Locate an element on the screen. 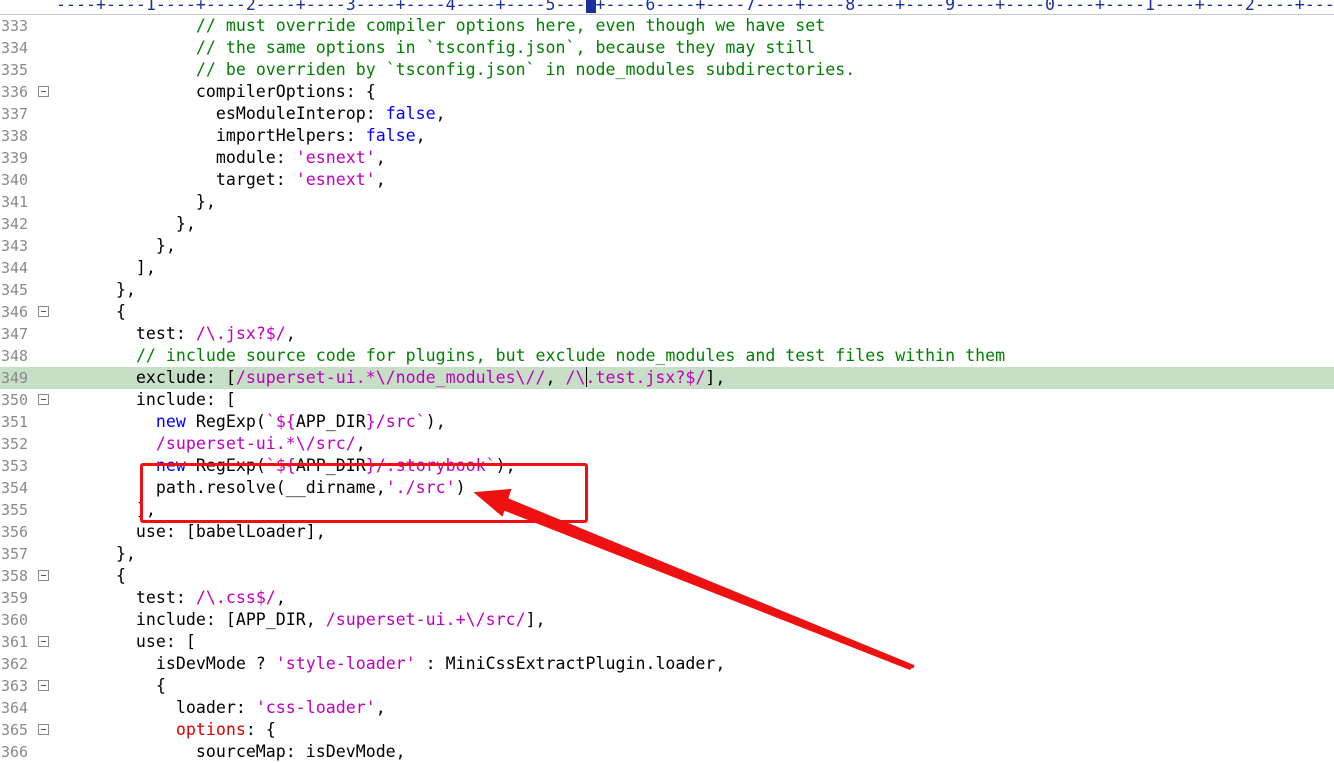  code-text: loader: 'css-loader', is located at coordinates (221, 708).